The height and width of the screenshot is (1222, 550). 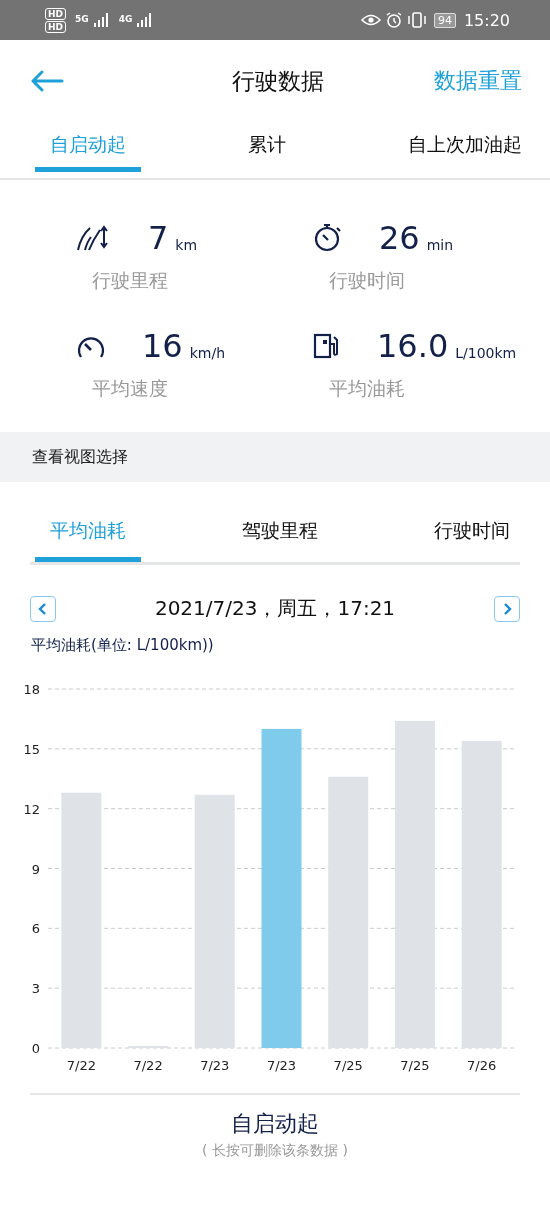 What do you see at coordinates (278, 81) in the screenshot?
I see `page-title: 行驶数据` at bounding box center [278, 81].